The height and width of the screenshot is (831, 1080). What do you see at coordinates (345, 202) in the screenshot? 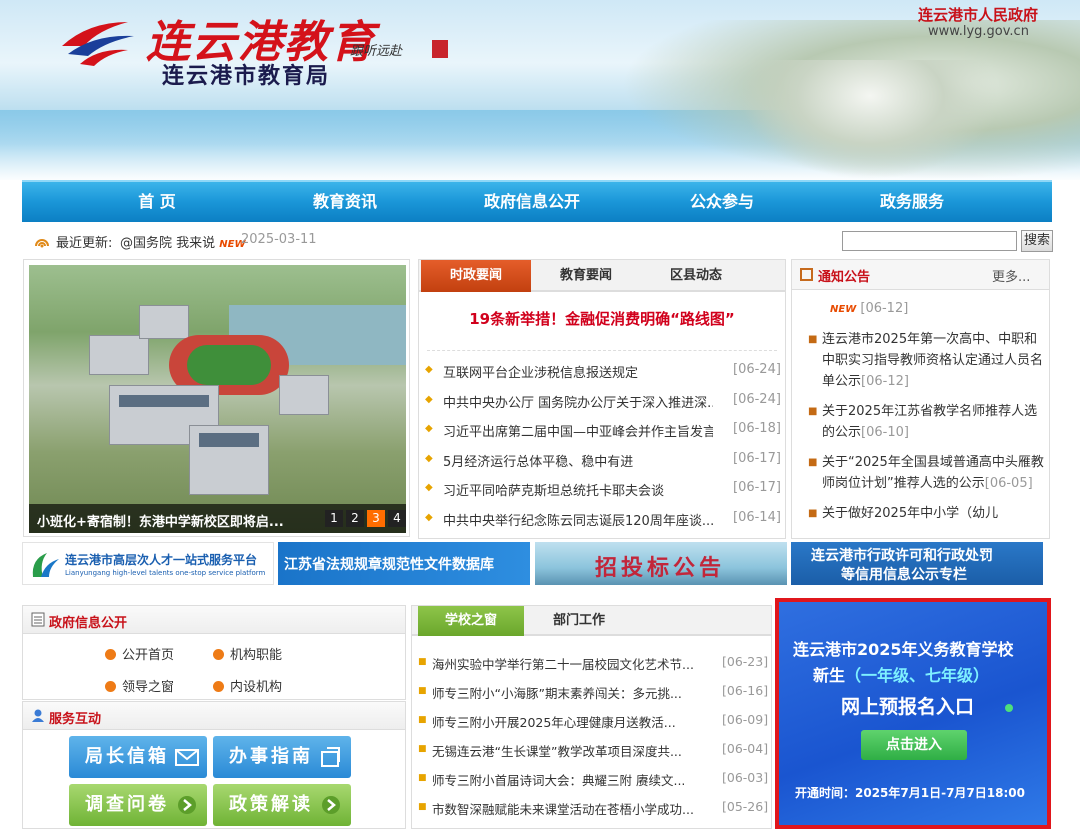
I see `nav-item-education-news: 教育资讯` at bounding box center [345, 202].